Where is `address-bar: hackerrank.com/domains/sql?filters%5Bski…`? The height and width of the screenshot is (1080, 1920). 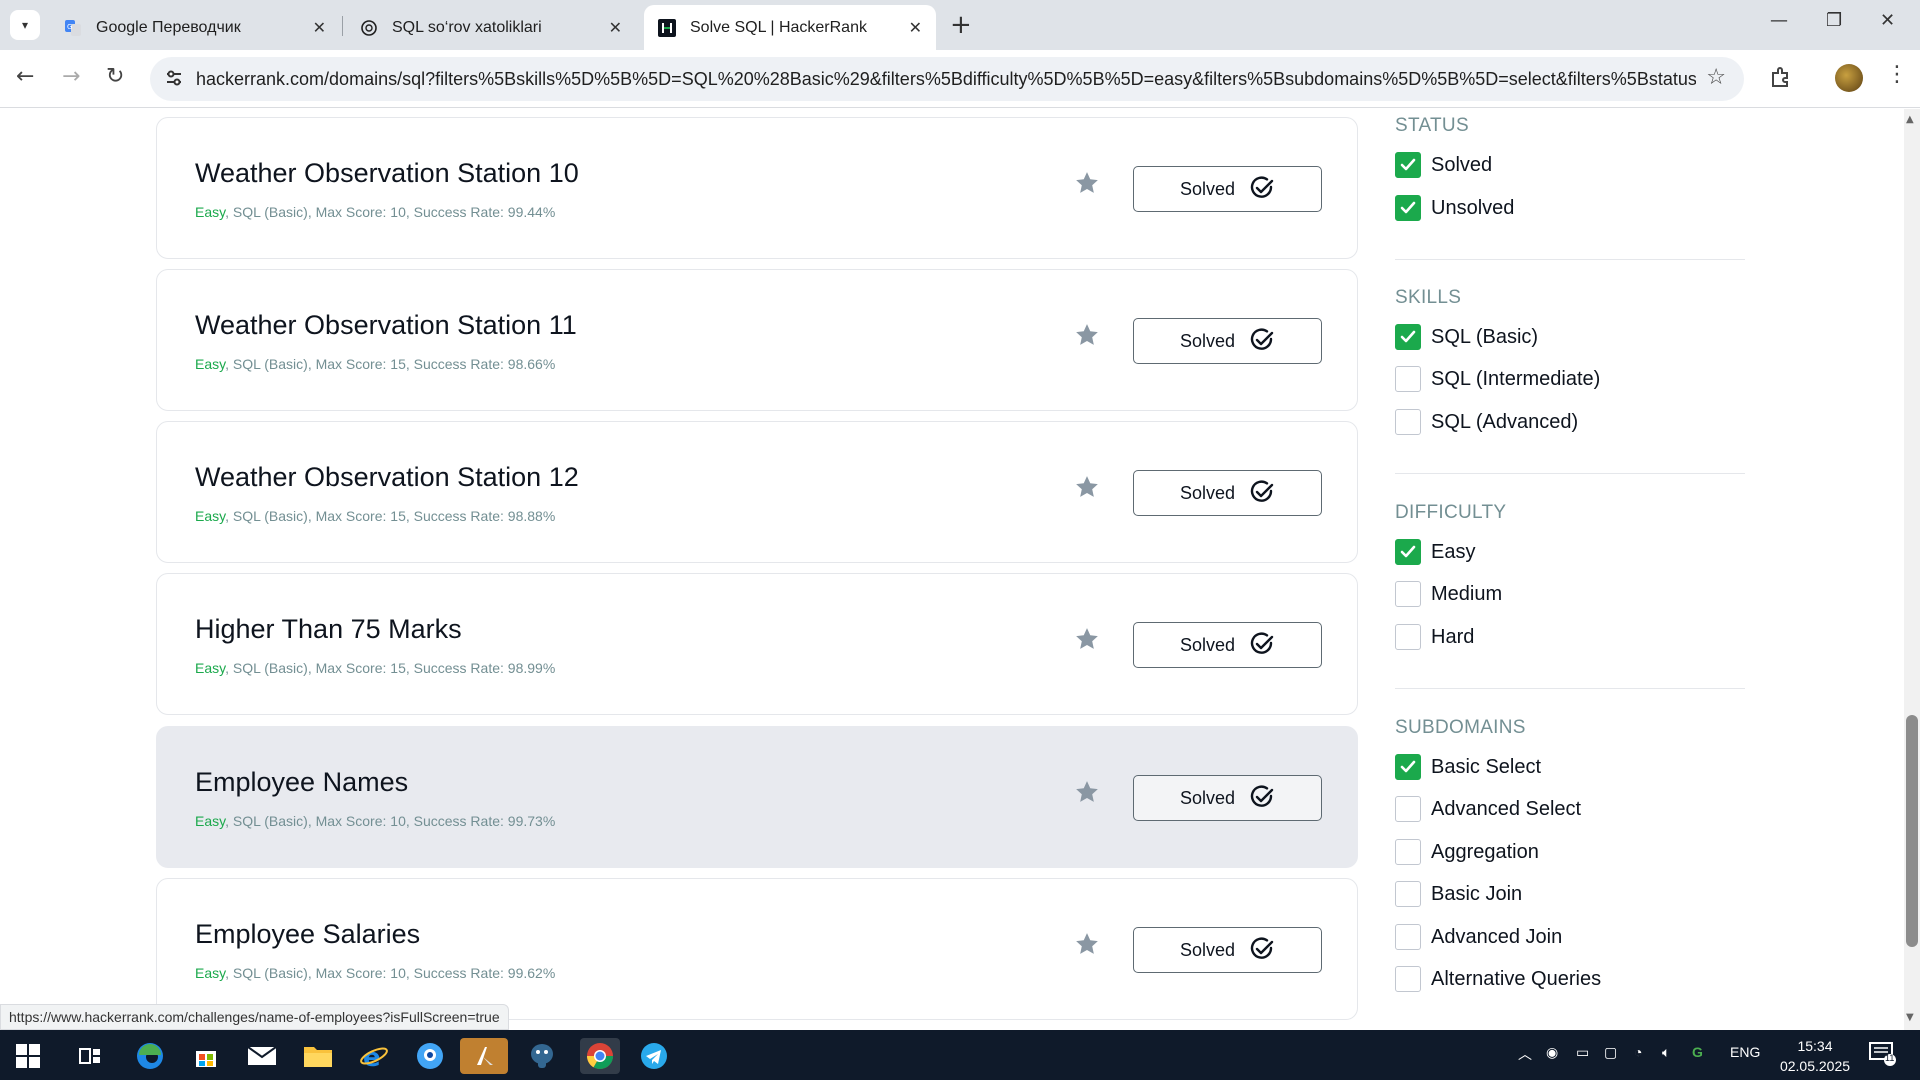 address-bar: hackerrank.com/domains/sql?filters%5Bski… is located at coordinates (947, 79).